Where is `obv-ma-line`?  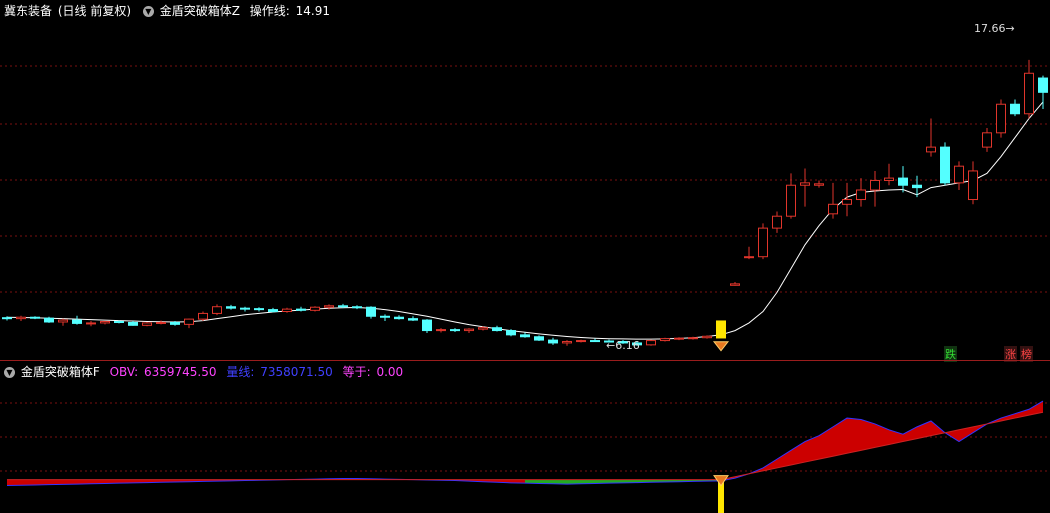
obv-ma-line is located at coordinates (525, 446).